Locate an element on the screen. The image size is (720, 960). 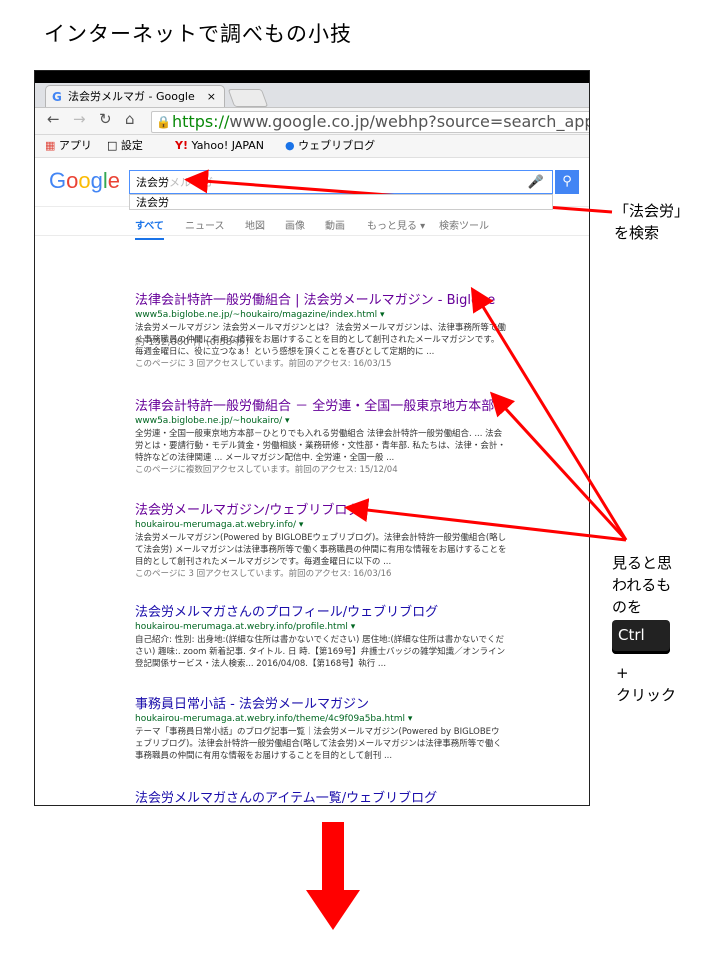
tab-videos: 動画 is located at coordinates (335, 224).